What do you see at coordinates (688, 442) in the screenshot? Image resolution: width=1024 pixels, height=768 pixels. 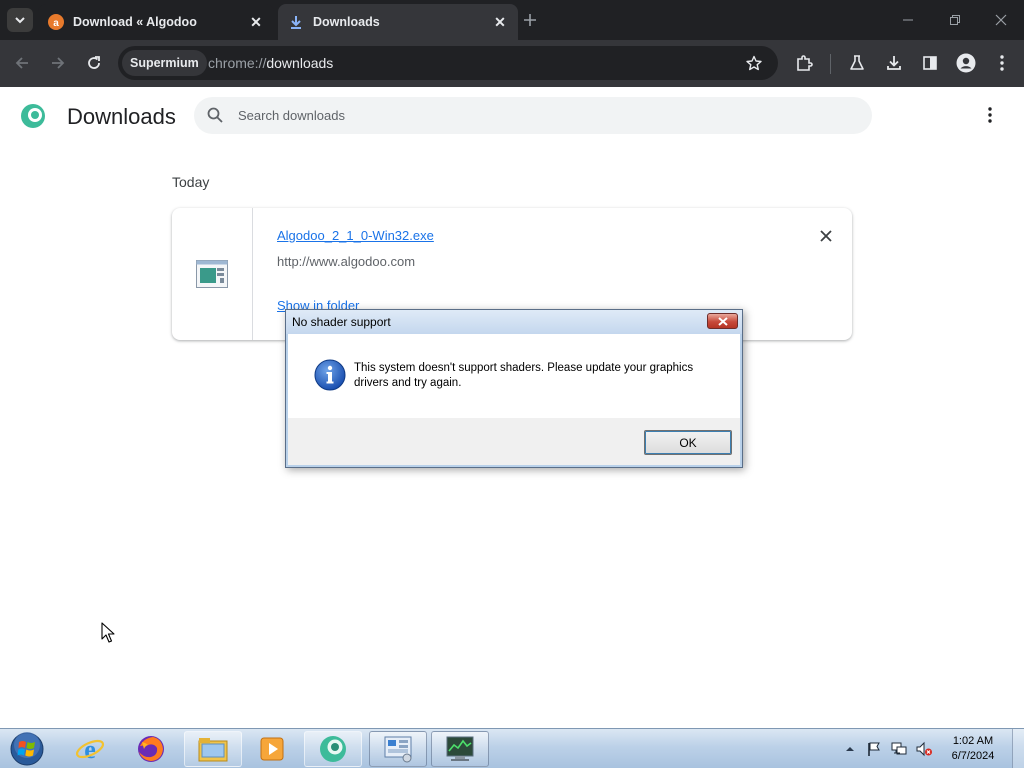 I see `ok-button: OK` at bounding box center [688, 442].